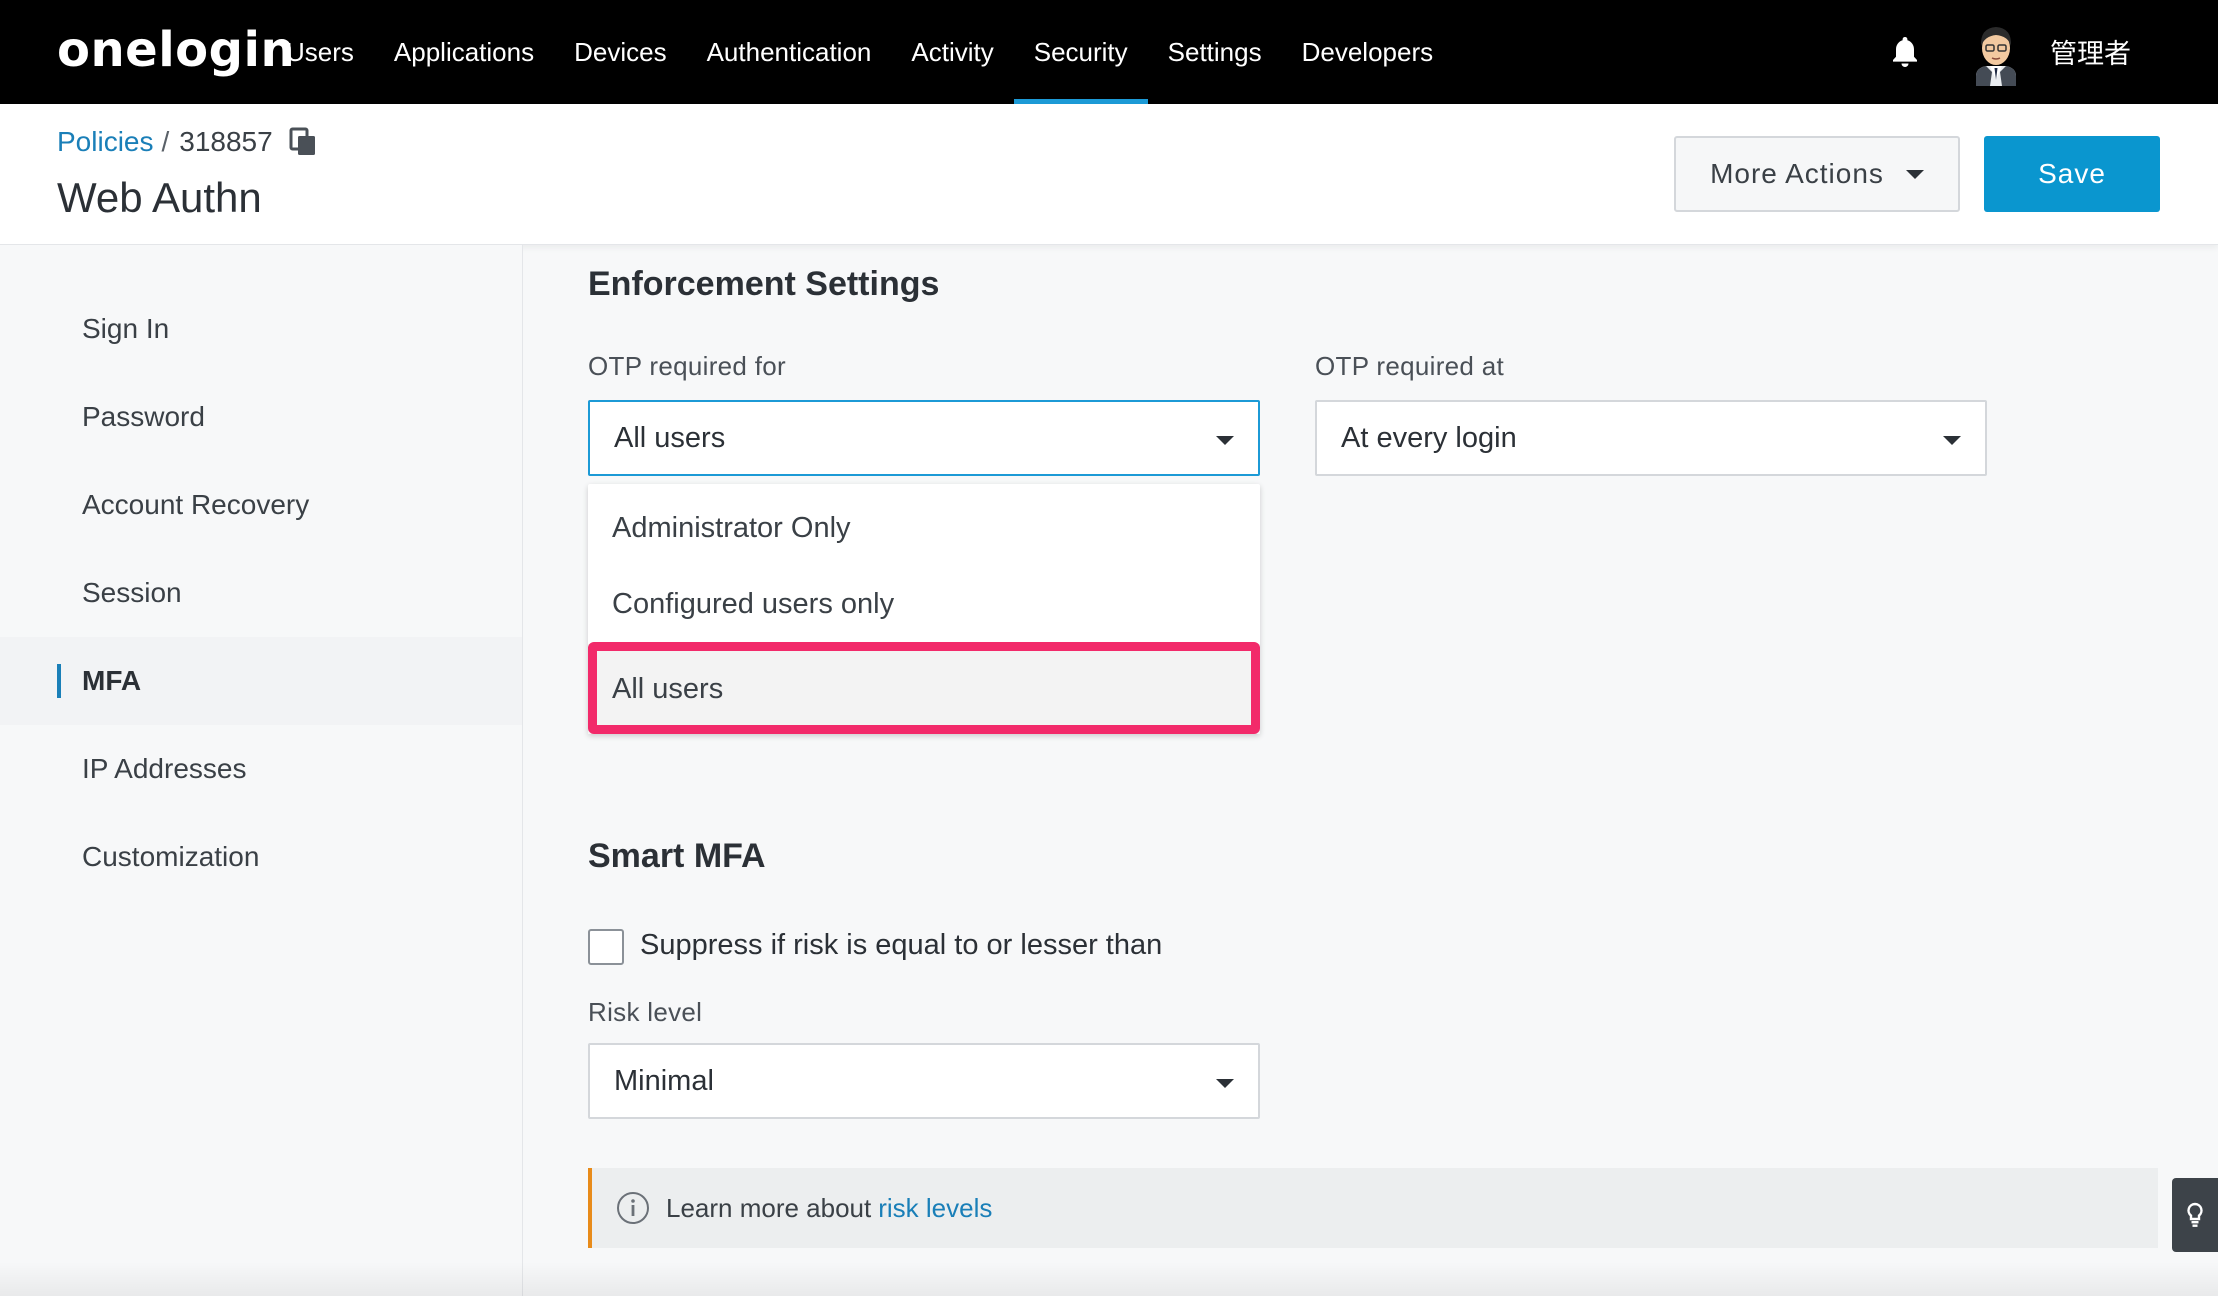 The width and height of the screenshot is (2218, 1296). I want to click on nav-item-developers: Developers, so click(1368, 52).